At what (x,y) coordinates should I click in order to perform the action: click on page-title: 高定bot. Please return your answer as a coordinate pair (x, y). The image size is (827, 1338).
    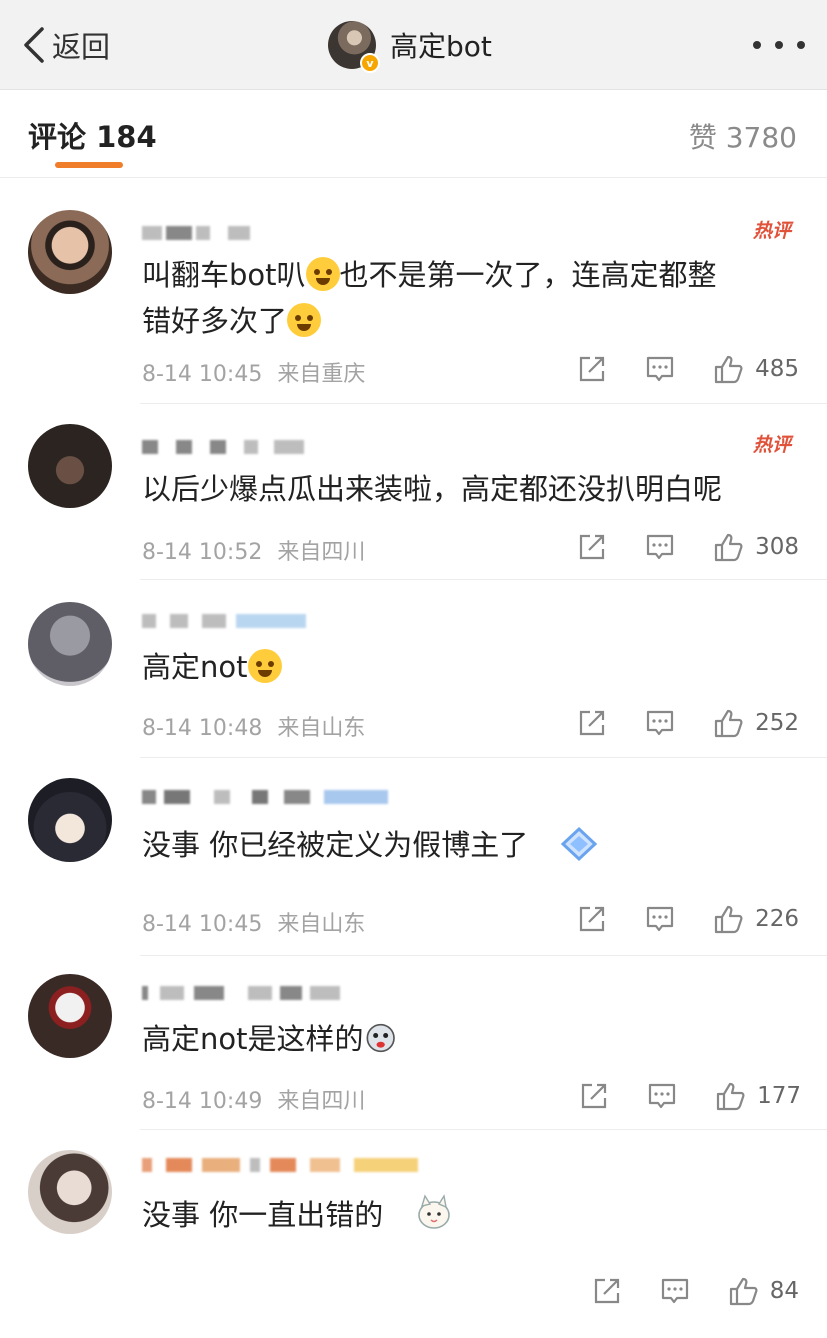
    Looking at the image, I should click on (441, 46).